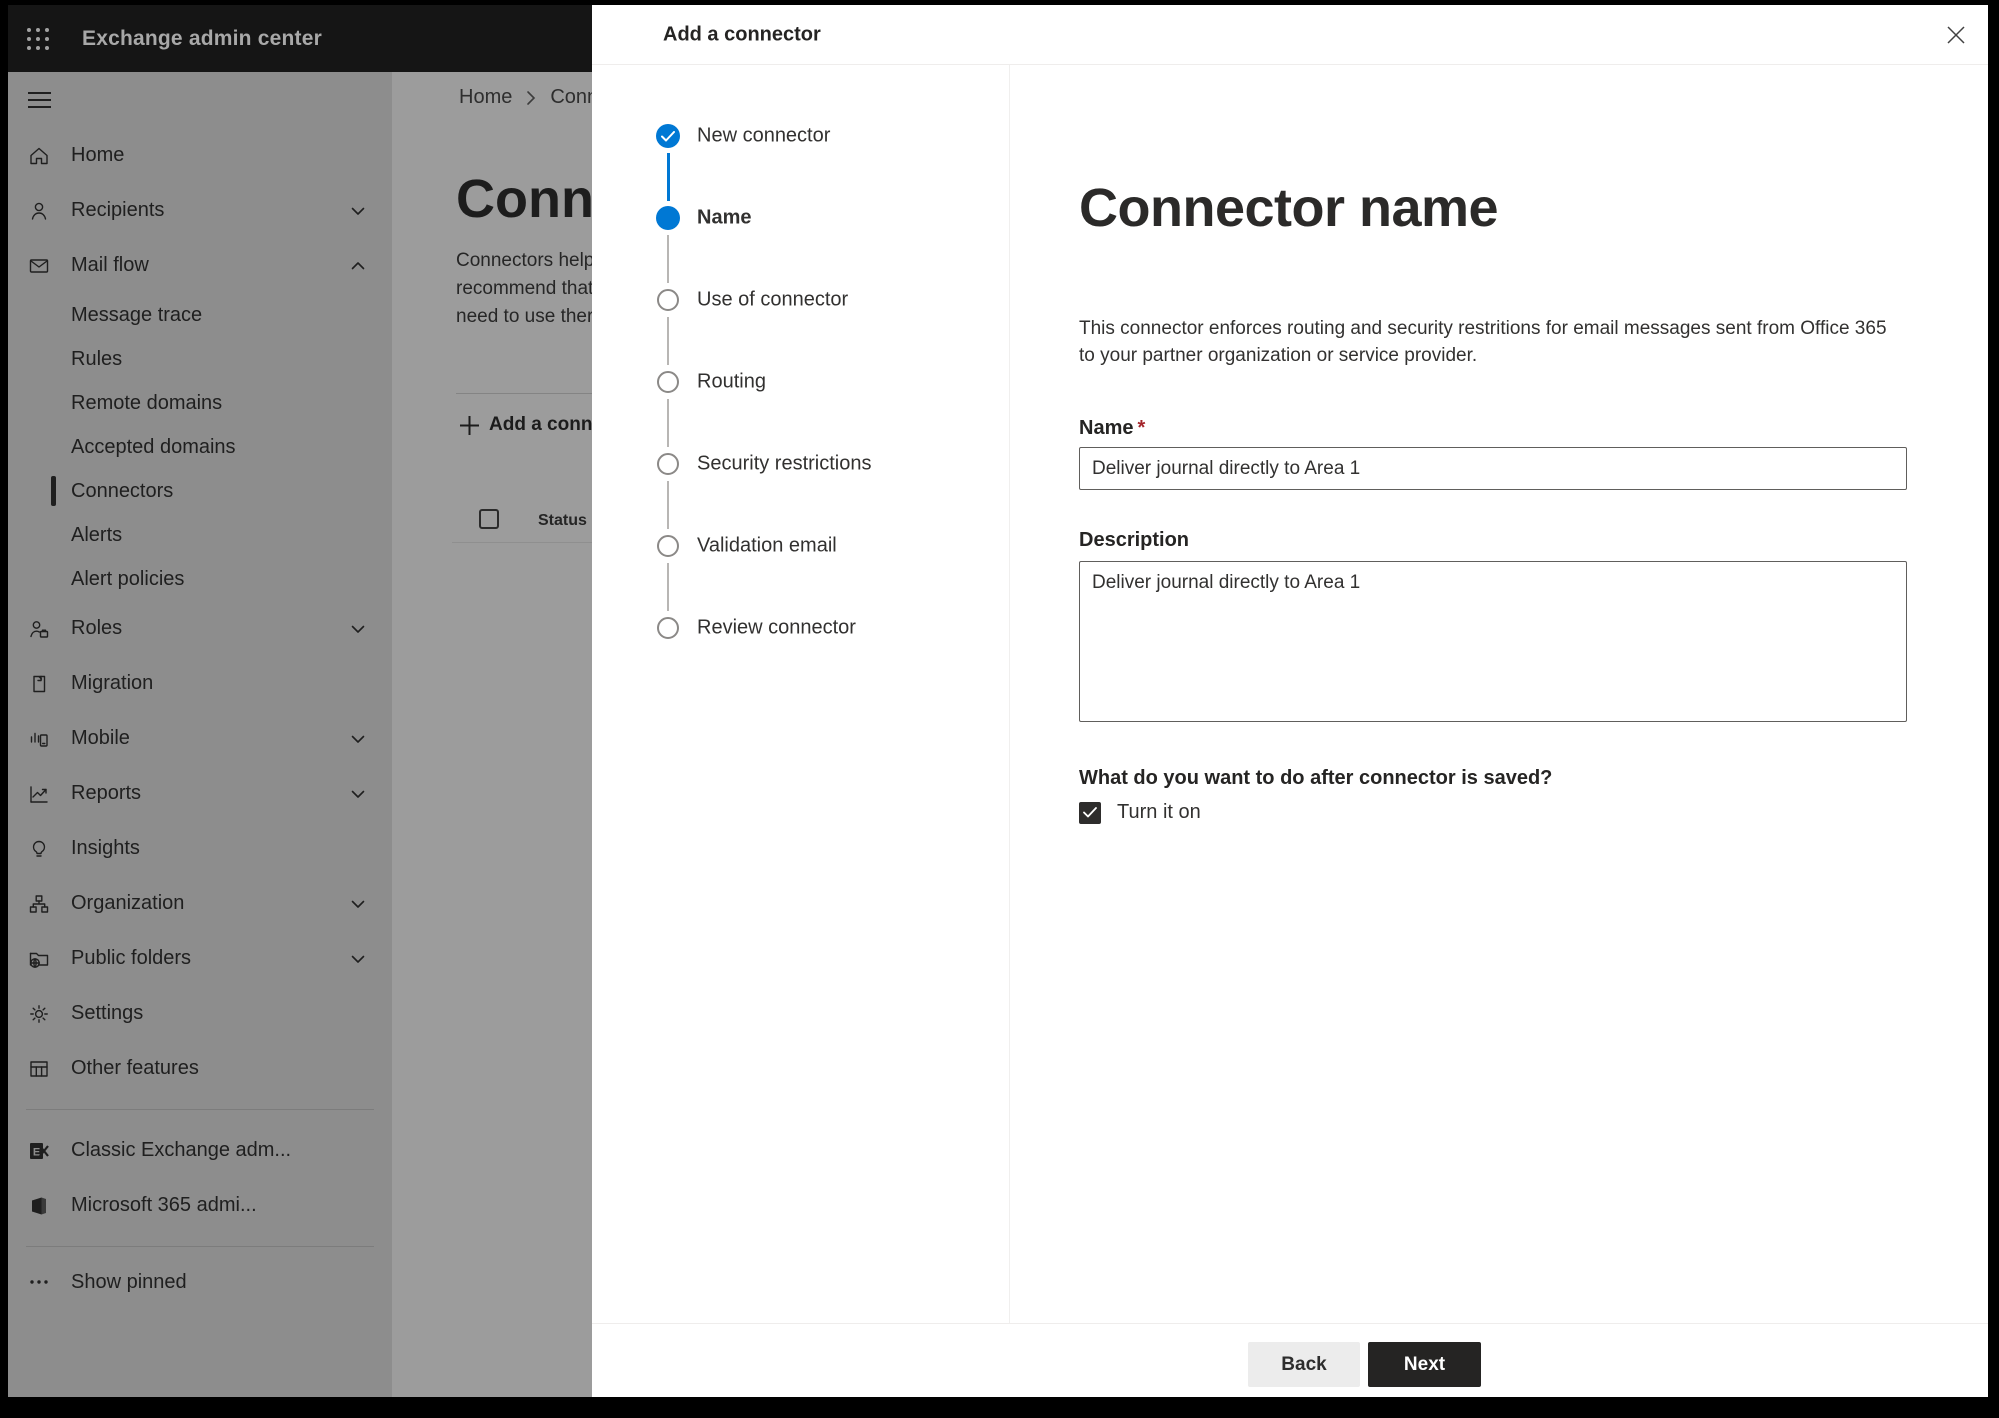 The width and height of the screenshot is (1999, 1418). What do you see at coordinates (200, 628) in the screenshot?
I see `sidebar-item-roles: Roles` at bounding box center [200, 628].